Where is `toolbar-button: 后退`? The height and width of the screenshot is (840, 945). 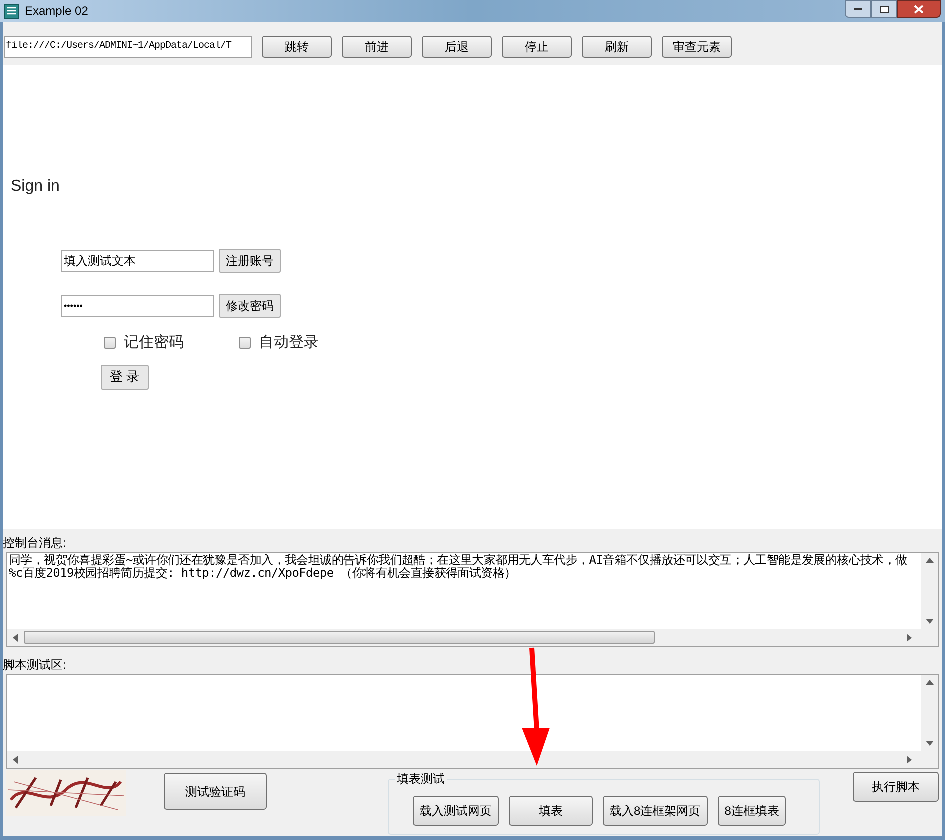
toolbar-button: 后退 is located at coordinates (457, 47).